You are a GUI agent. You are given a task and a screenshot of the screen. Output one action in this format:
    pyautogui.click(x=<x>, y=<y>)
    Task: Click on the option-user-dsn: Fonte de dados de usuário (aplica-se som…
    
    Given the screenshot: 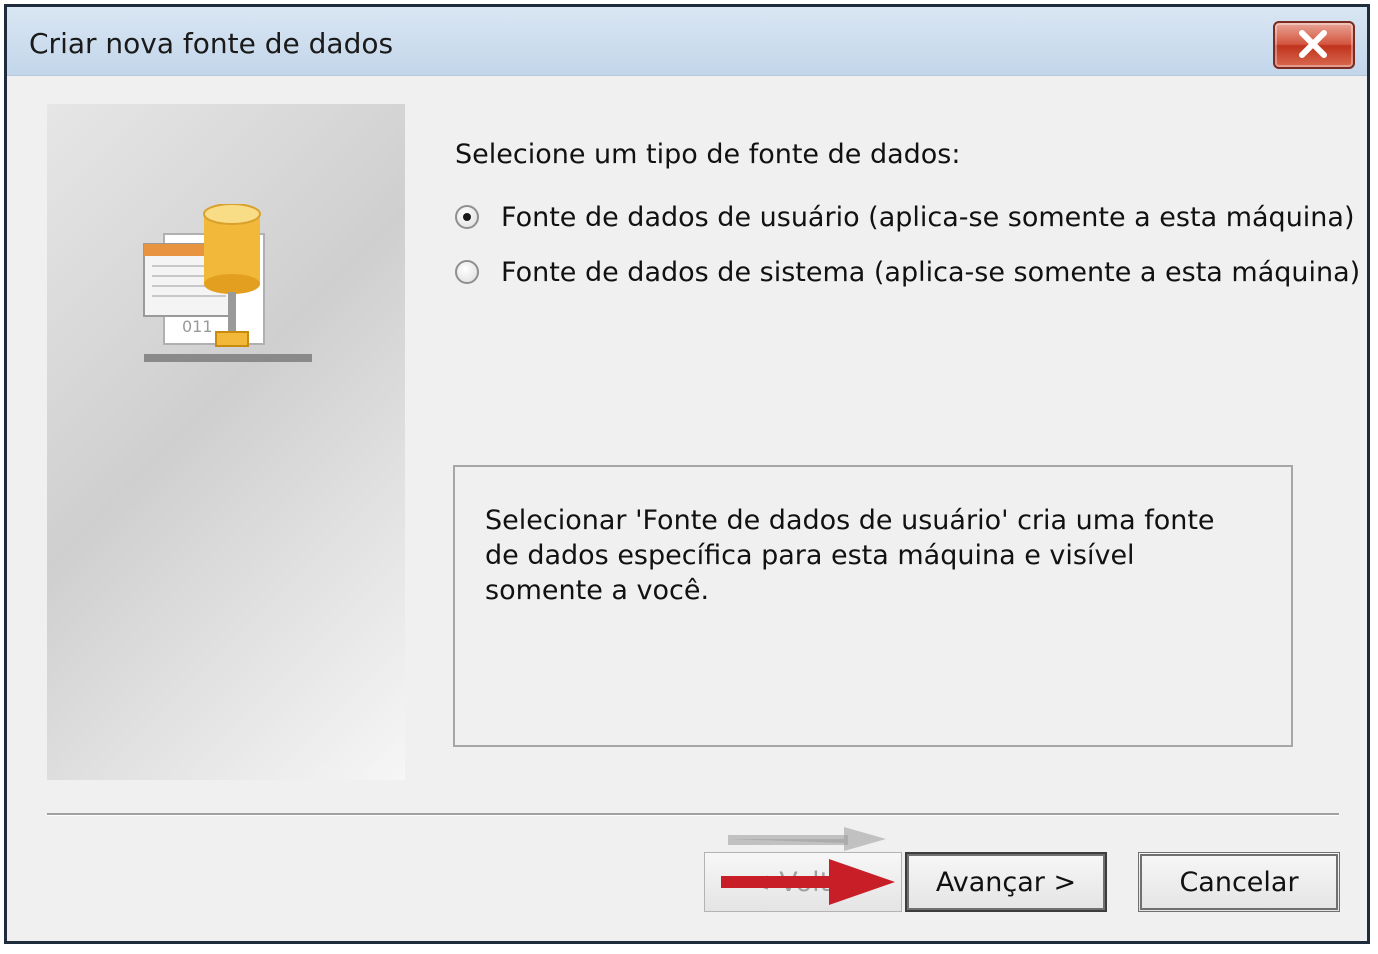 What is the action you would take?
    pyautogui.click(x=905, y=217)
    